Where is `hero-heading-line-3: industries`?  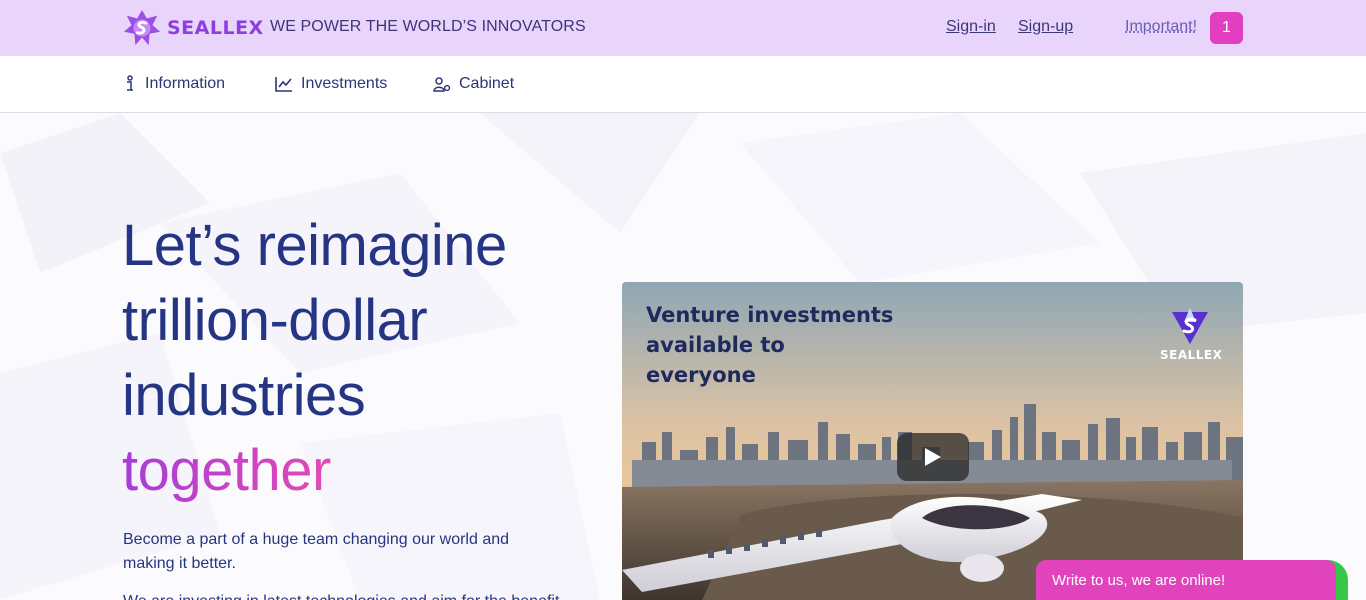
hero-heading-line-3: industries is located at coordinates (244, 395).